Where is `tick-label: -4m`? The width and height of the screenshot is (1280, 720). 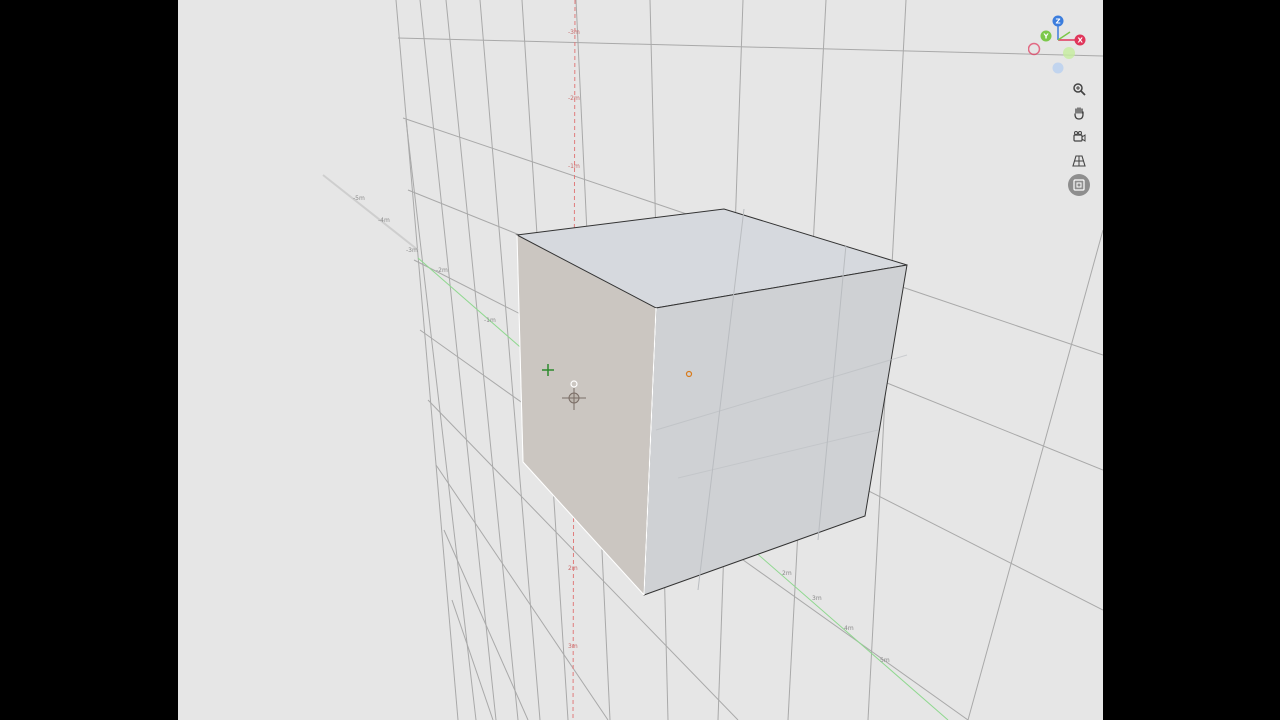
tick-label: -4m is located at coordinates (384, 220).